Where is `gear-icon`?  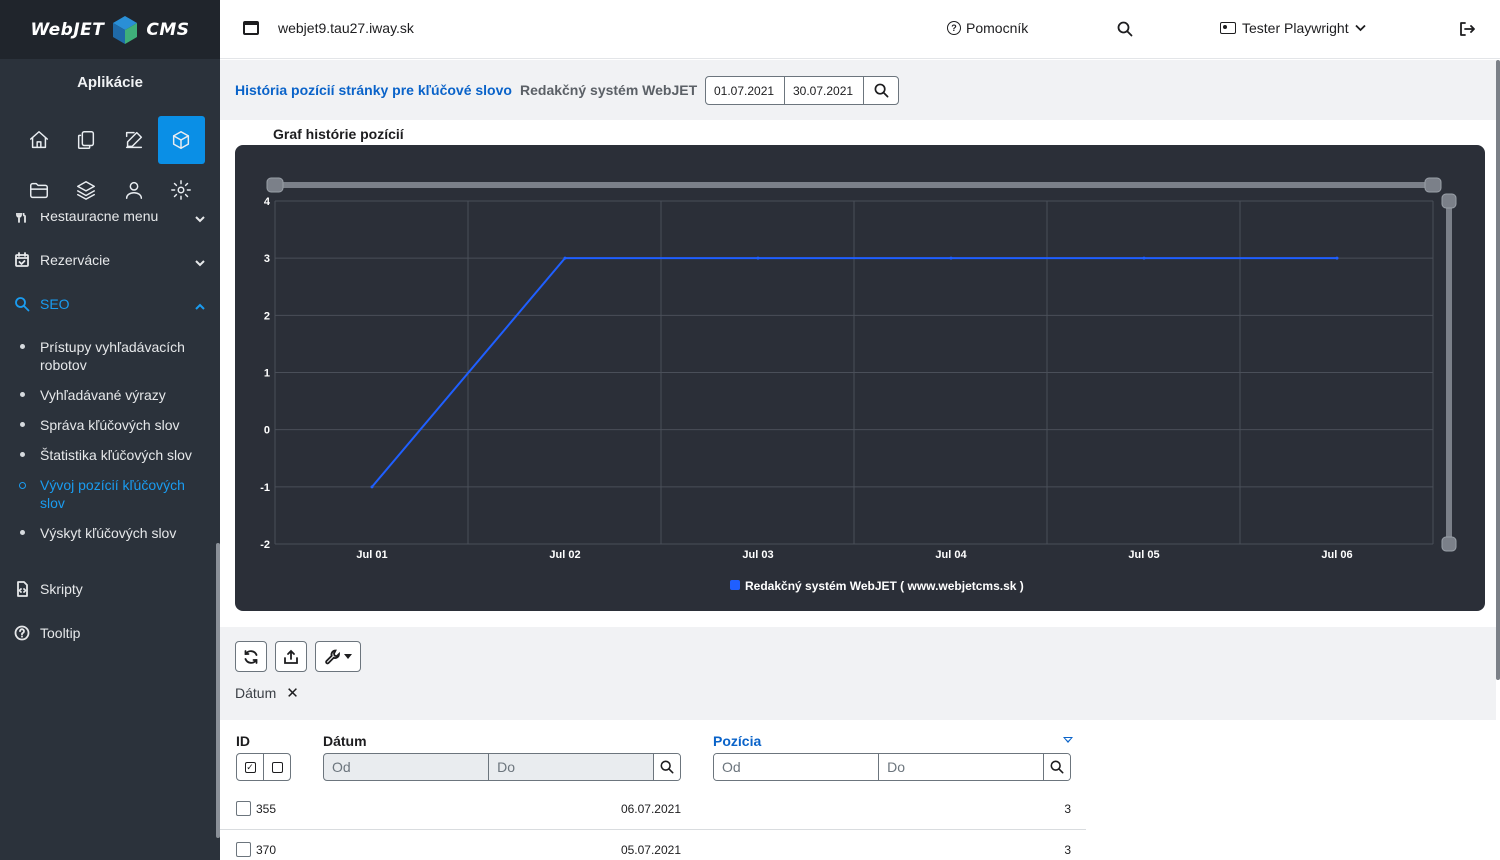 gear-icon is located at coordinates (181, 190).